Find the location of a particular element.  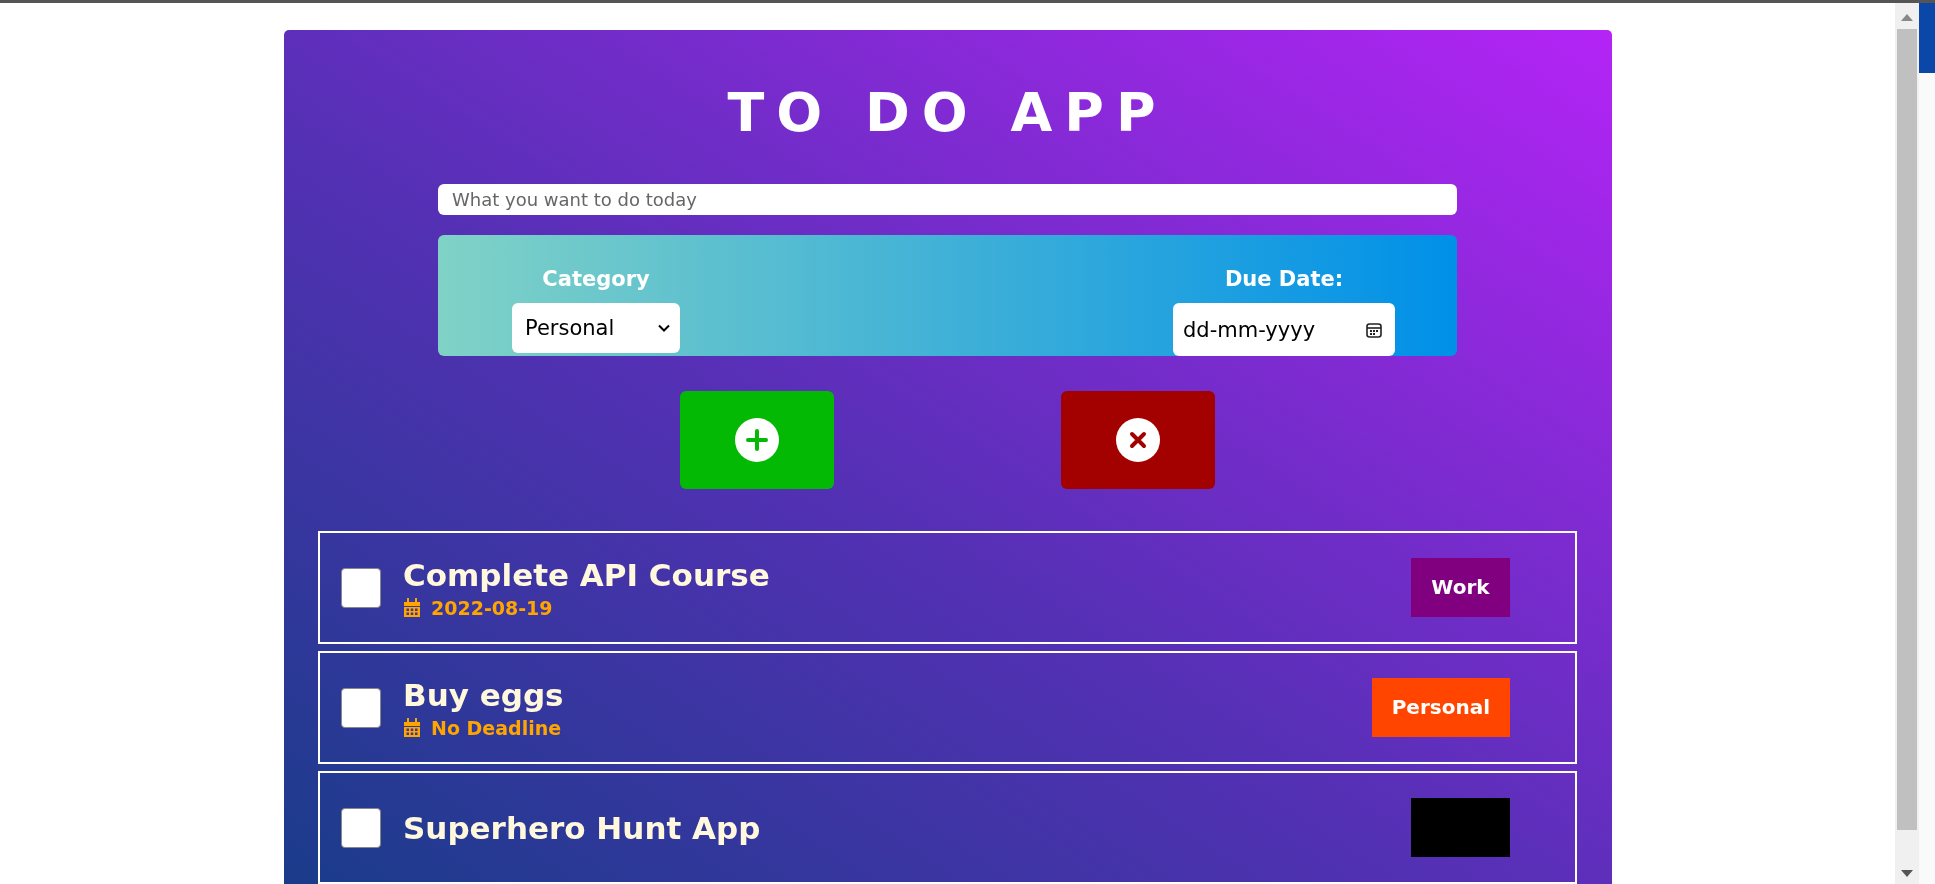

due-date-field: dd-mm-yyyy is located at coordinates (1284, 329).